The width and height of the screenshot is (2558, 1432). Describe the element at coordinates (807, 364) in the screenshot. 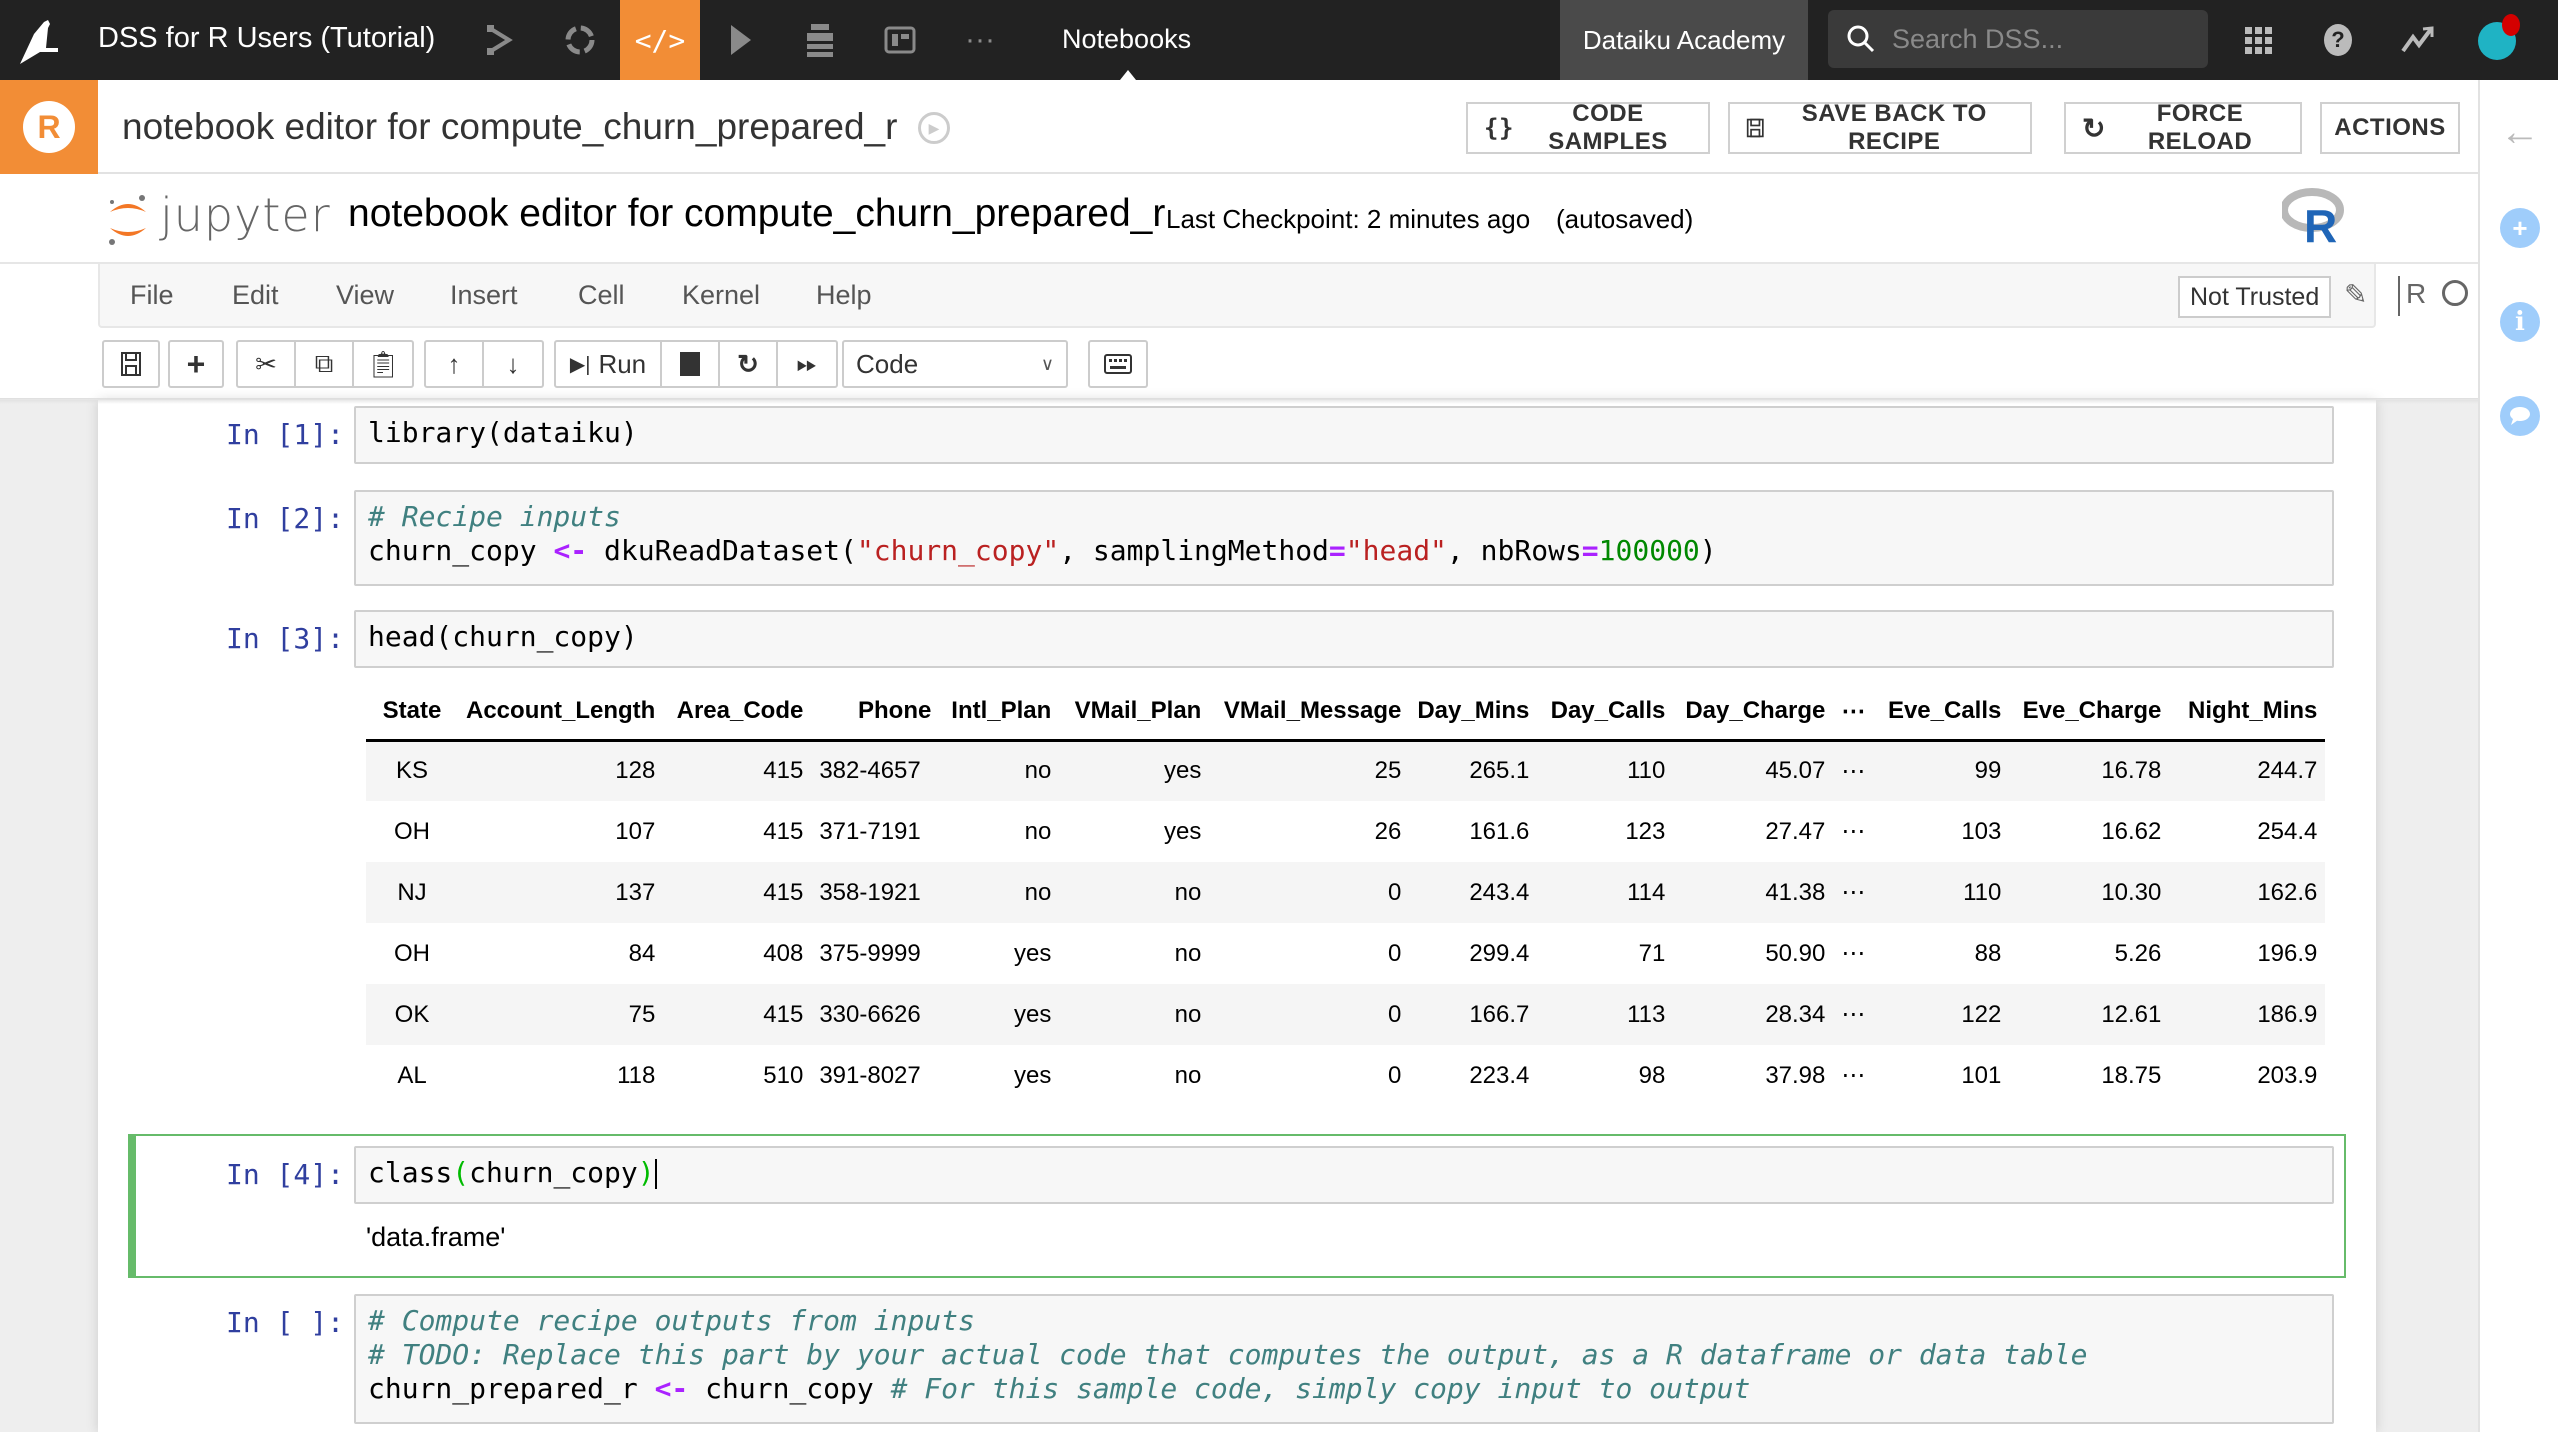

I see `restart-run-all-button: ⏩︎` at that location.